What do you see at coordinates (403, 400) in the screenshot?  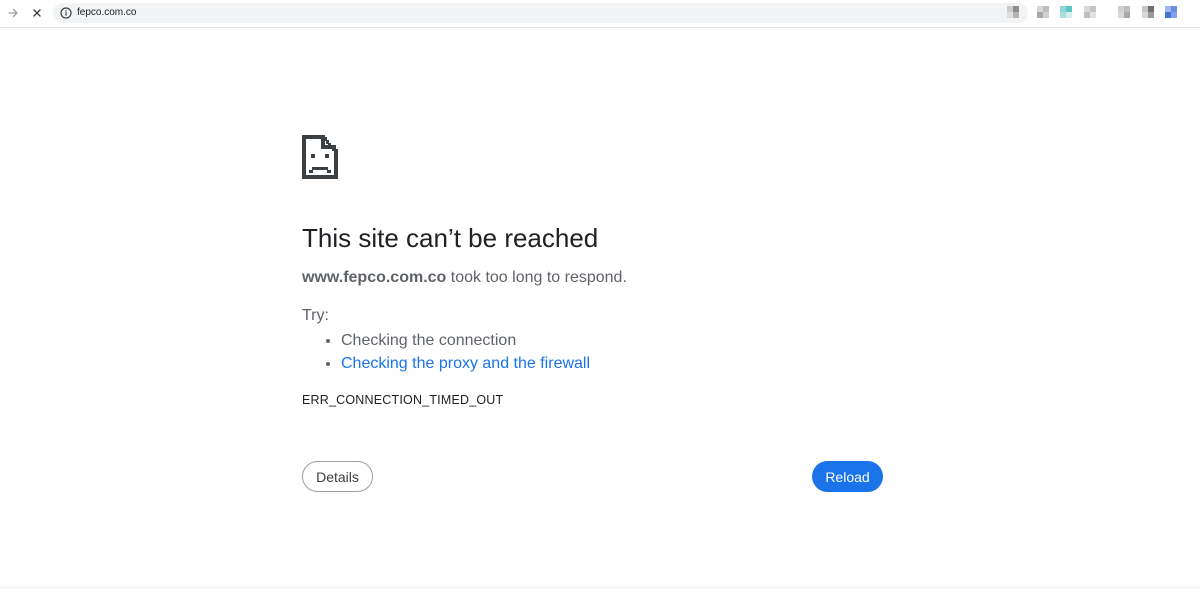 I see `error-code: ERR_CONNECTION_TIMED_OUT` at bounding box center [403, 400].